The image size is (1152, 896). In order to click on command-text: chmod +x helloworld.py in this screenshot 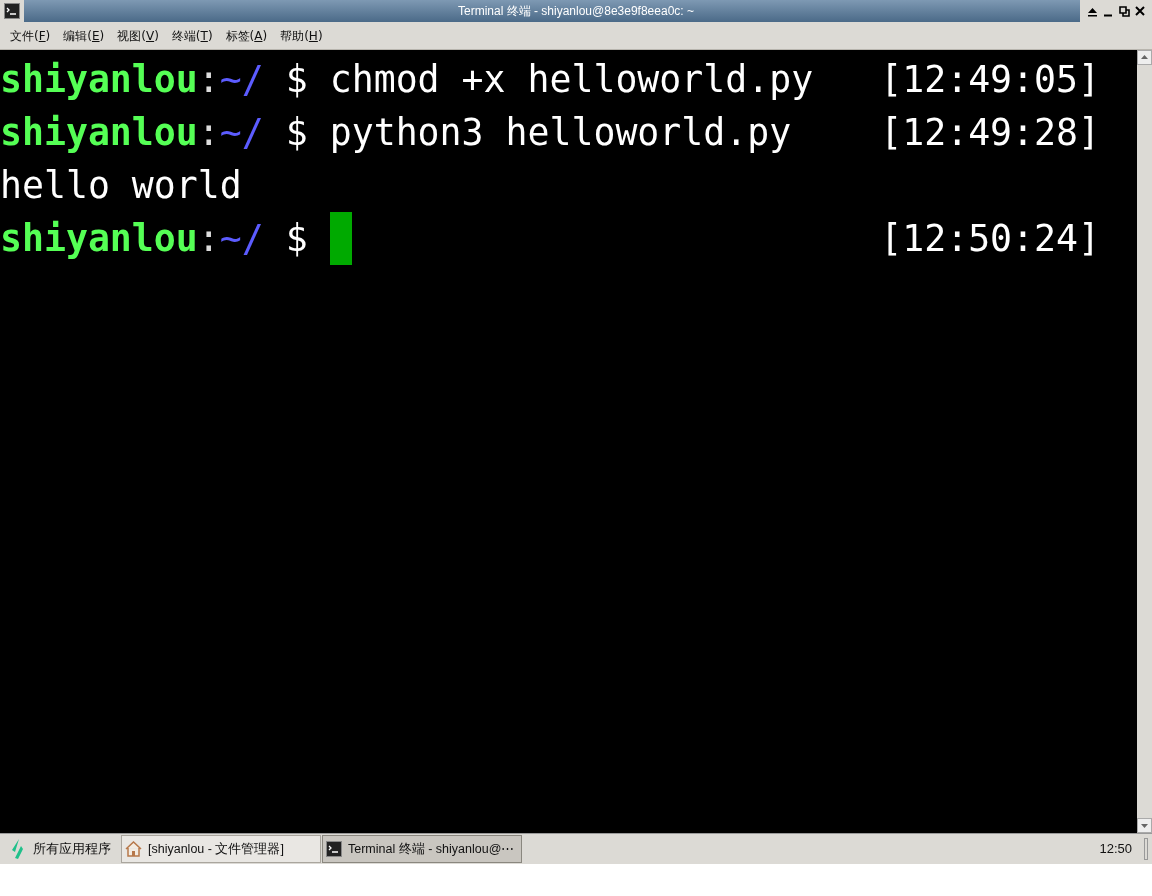, I will do `click(571, 80)`.